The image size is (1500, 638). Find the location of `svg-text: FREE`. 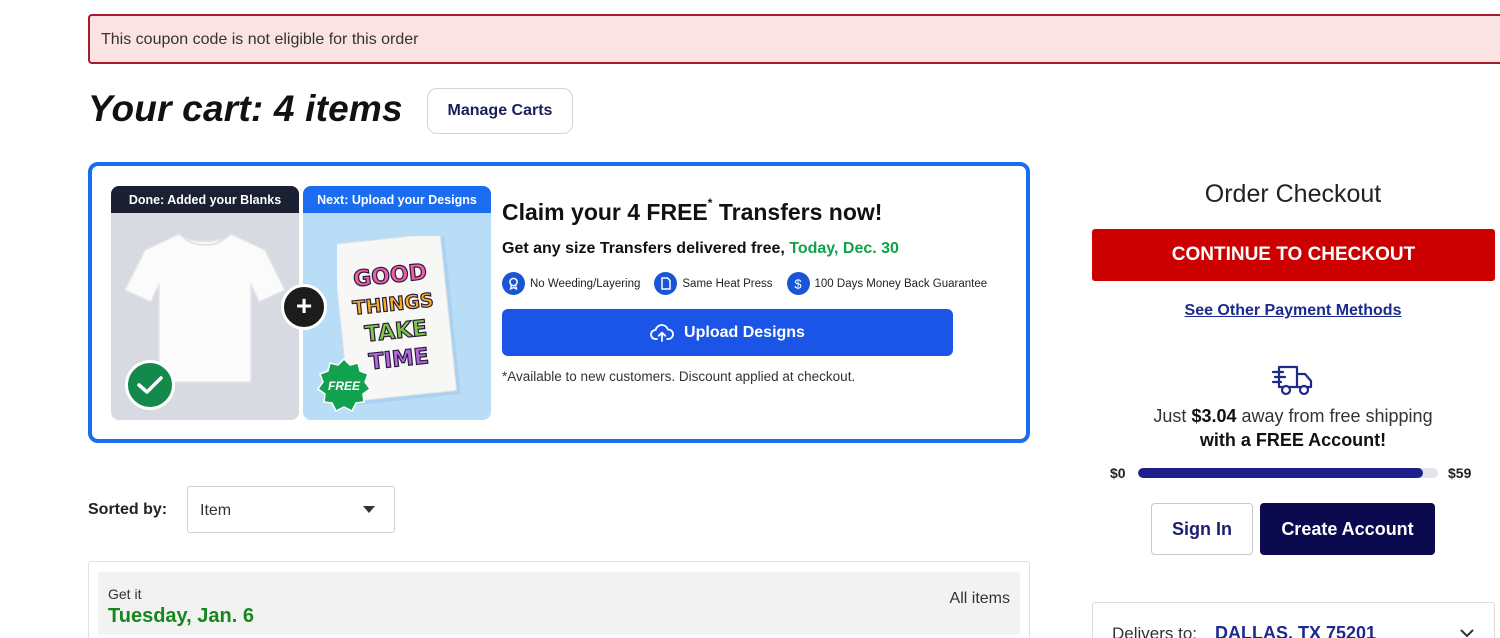

svg-text: FREE is located at coordinates (344, 386).